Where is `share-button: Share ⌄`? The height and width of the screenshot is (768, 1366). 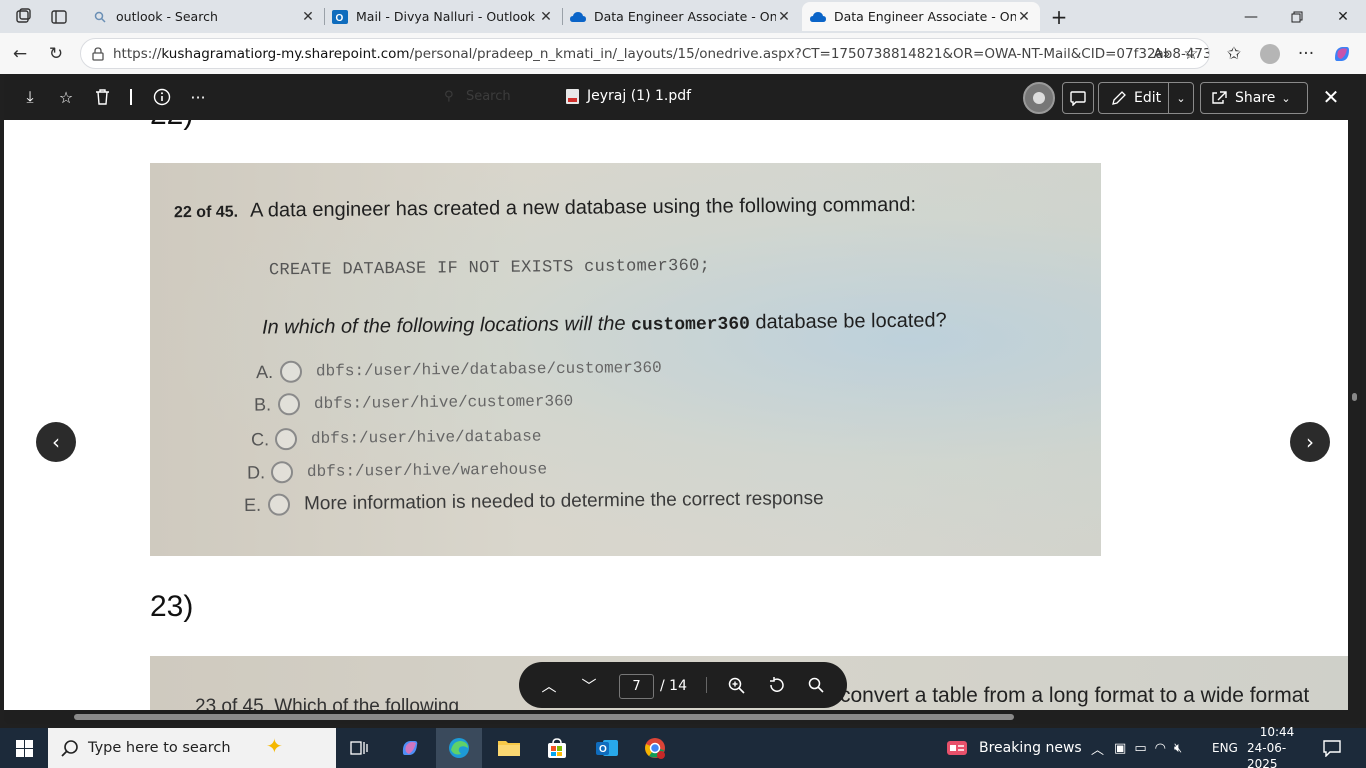
share-button: Share ⌄ is located at coordinates (1254, 98).